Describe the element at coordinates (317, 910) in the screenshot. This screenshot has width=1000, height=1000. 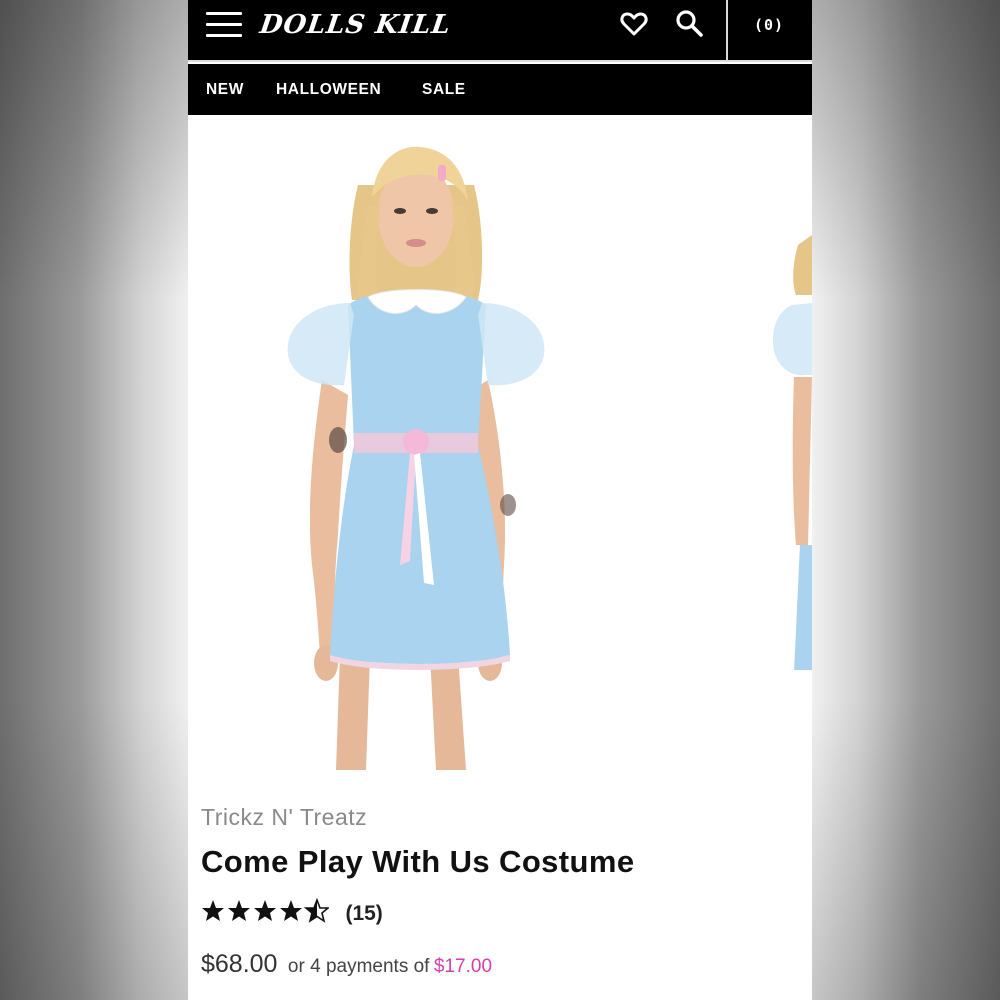
I see `half-star-icon` at that location.